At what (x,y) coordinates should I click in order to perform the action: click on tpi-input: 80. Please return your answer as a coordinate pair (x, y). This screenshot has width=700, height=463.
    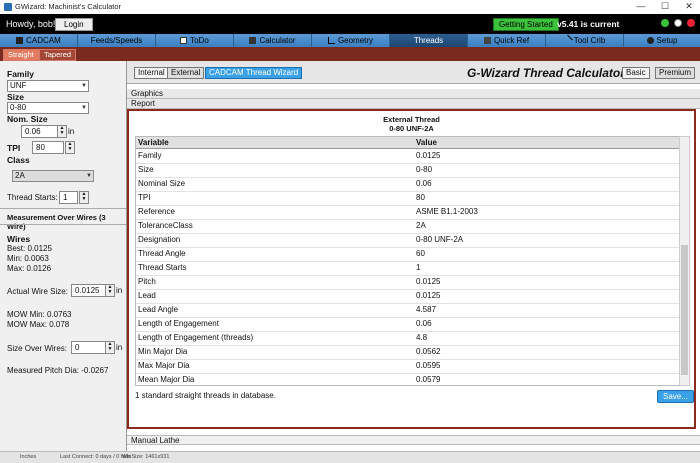
    Looking at the image, I should click on (48, 147).